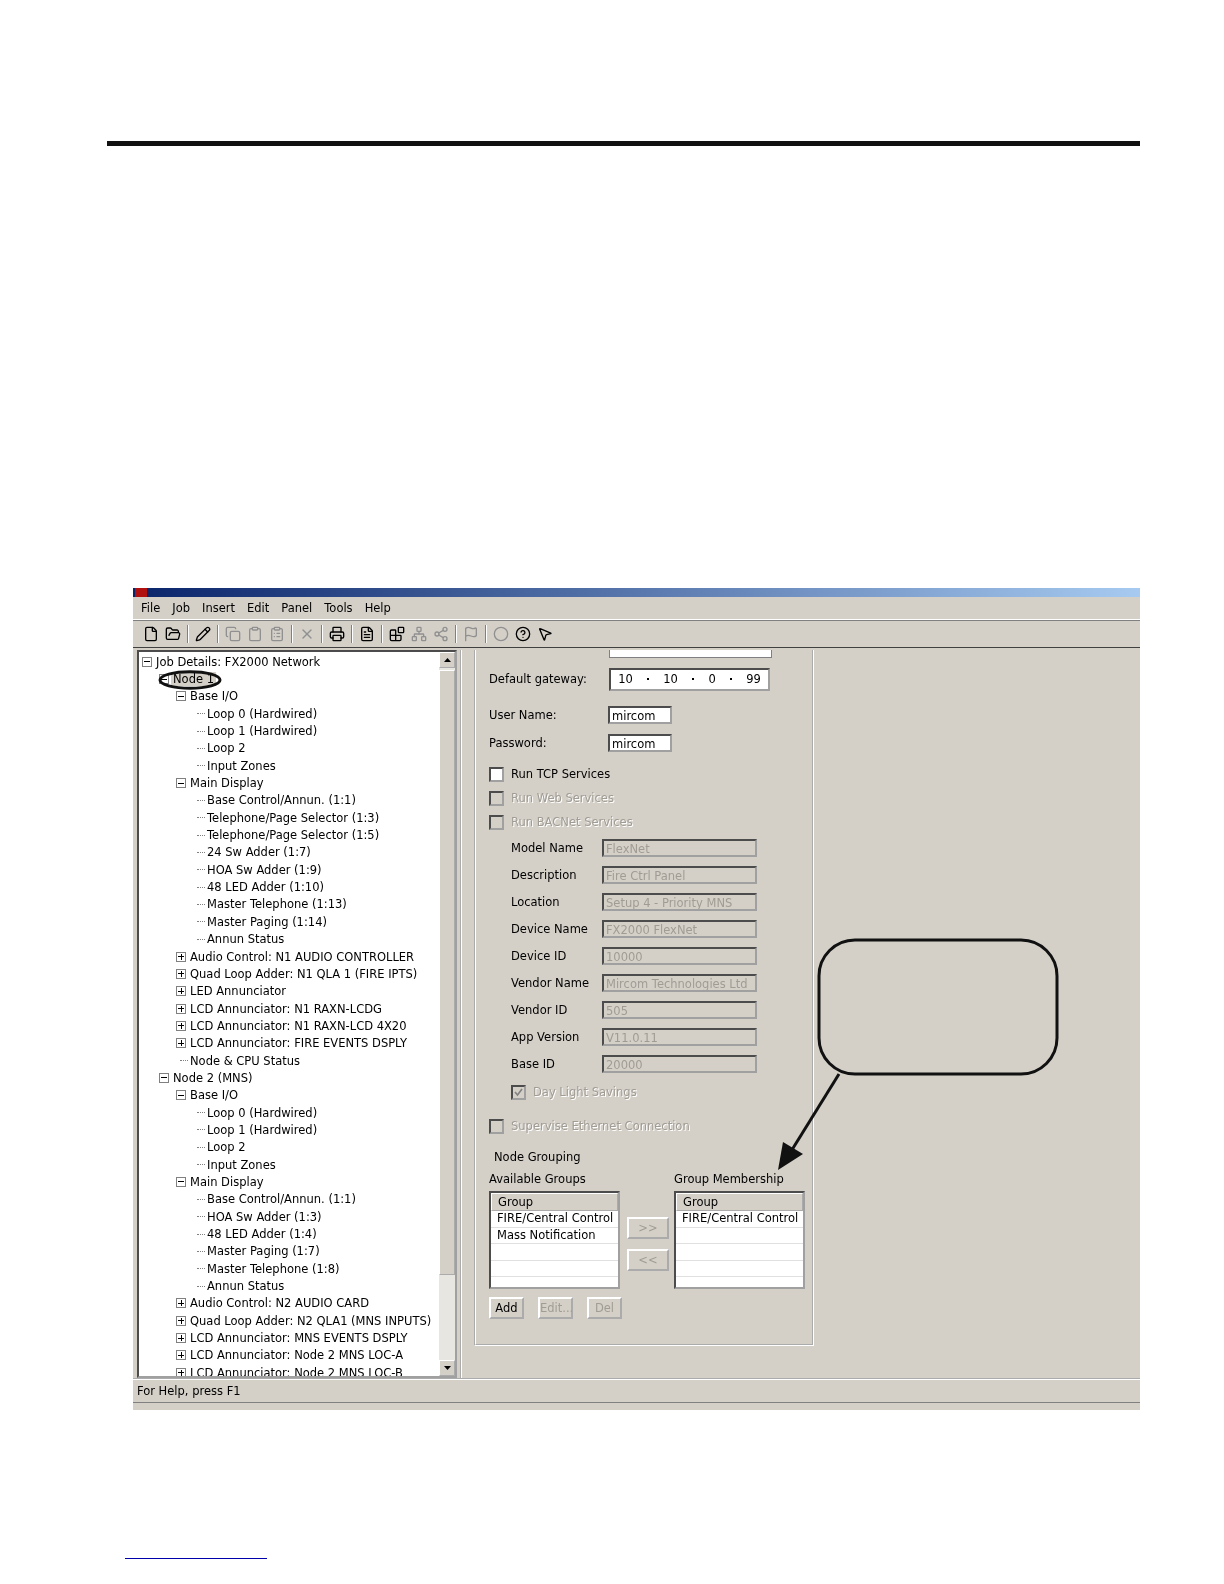  What do you see at coordinates (397, 634) in the screenshot?
I see `blocks-icon` at bounding box center [397, 634].